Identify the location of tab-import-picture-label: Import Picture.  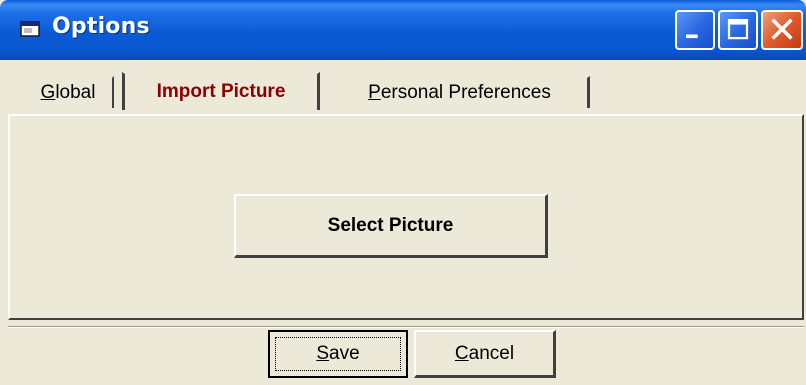
(221, 91).